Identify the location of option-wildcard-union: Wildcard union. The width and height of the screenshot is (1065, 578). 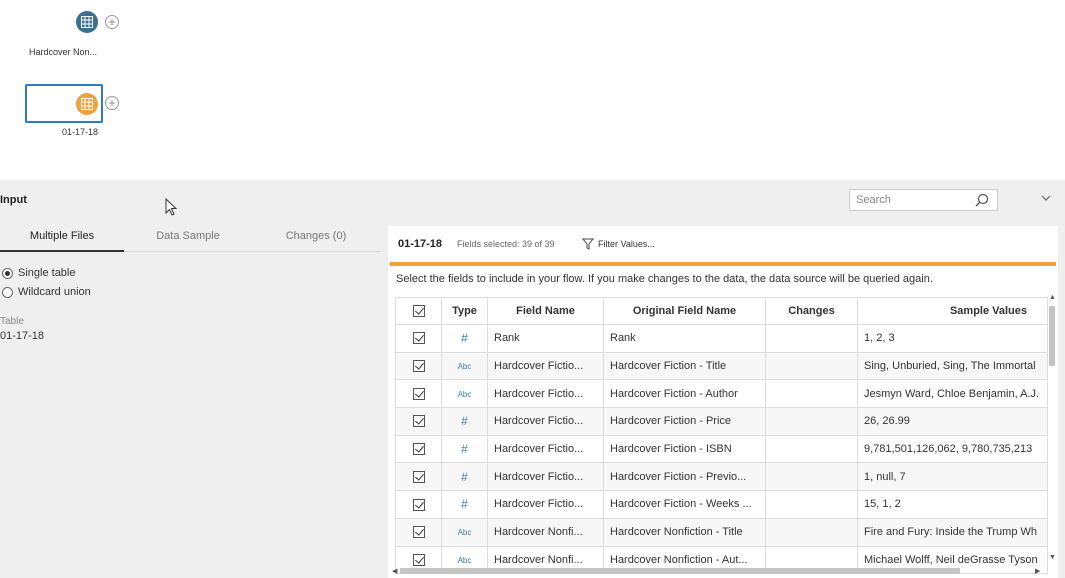
(46, 292).